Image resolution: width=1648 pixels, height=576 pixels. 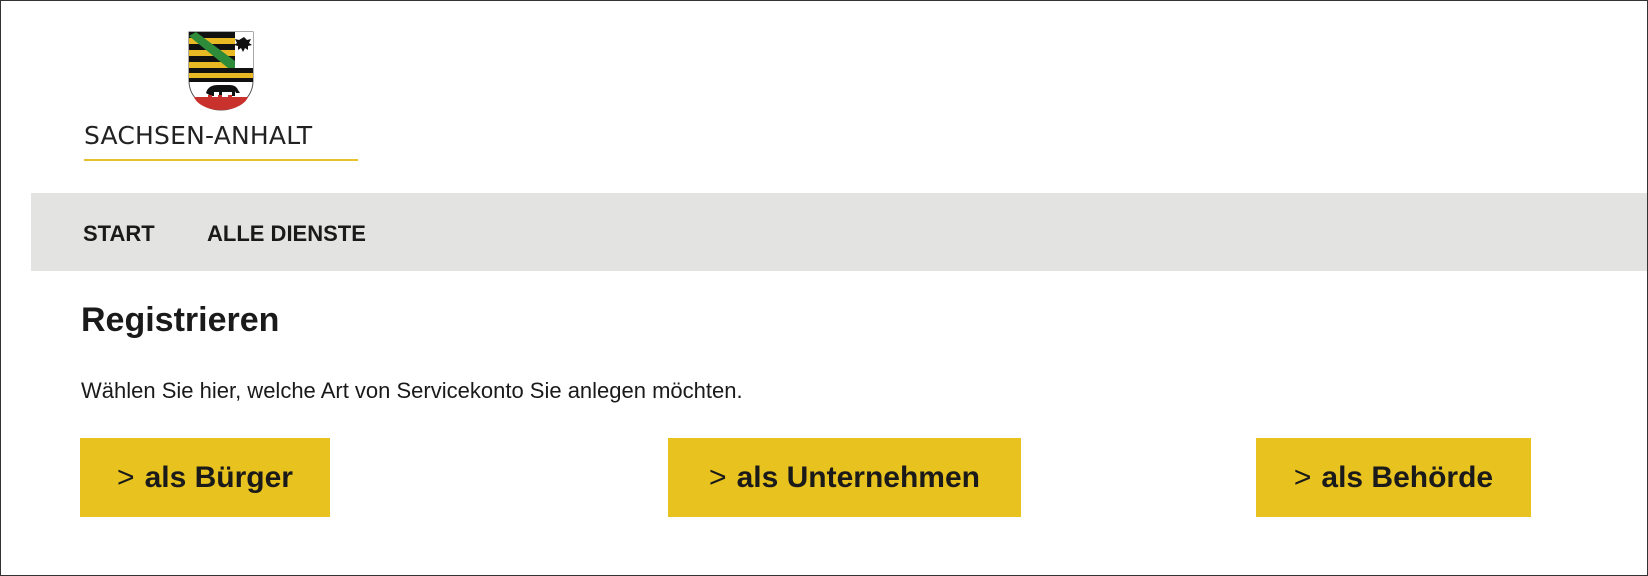 I want to click on site-logo: SACHSEN-ANHALT, so click(x=221, y=96).